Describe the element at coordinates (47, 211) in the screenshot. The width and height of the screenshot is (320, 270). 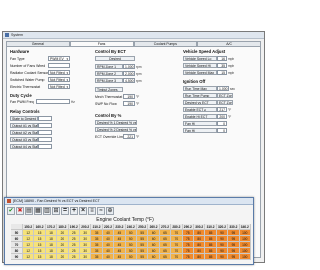
I see `chart-icon: ▥` at that location.